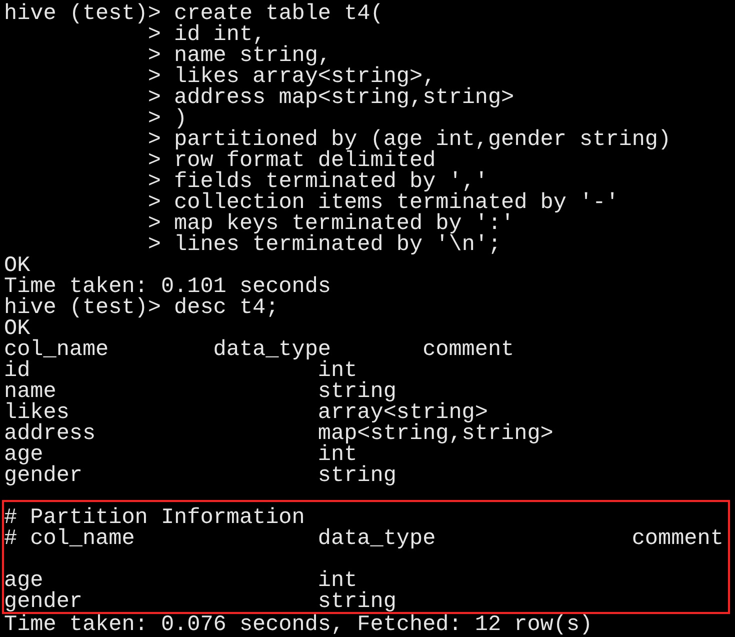  What do you see at coordinates (344, 97) in the screenshot?
I see `command-text: address map<string,string>` at bounding box center [344, 97].